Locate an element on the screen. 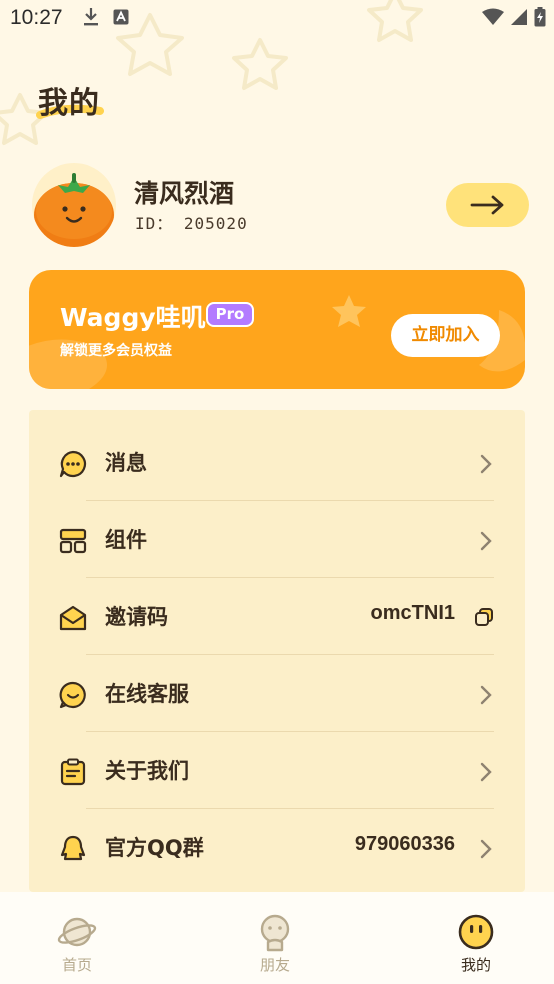 This screenshot has height=984, width=554. menu-label: 组件 is located at coordinates (126, 540).